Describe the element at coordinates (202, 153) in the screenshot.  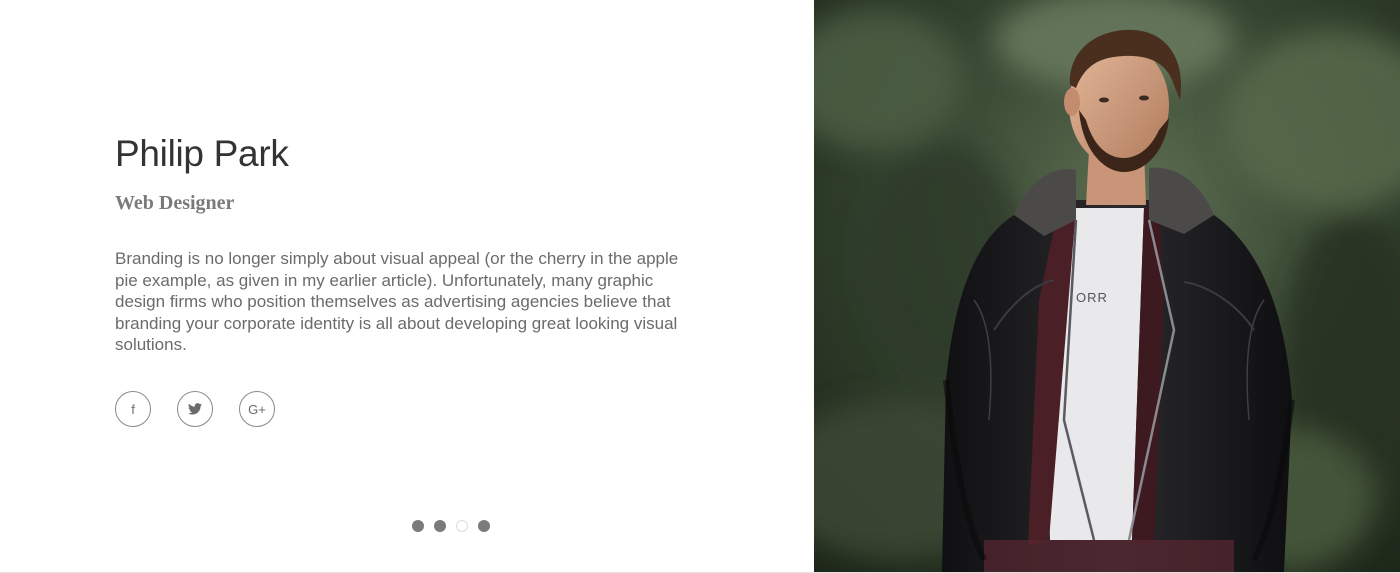
I see `profile-name: Philip Park` at that location.